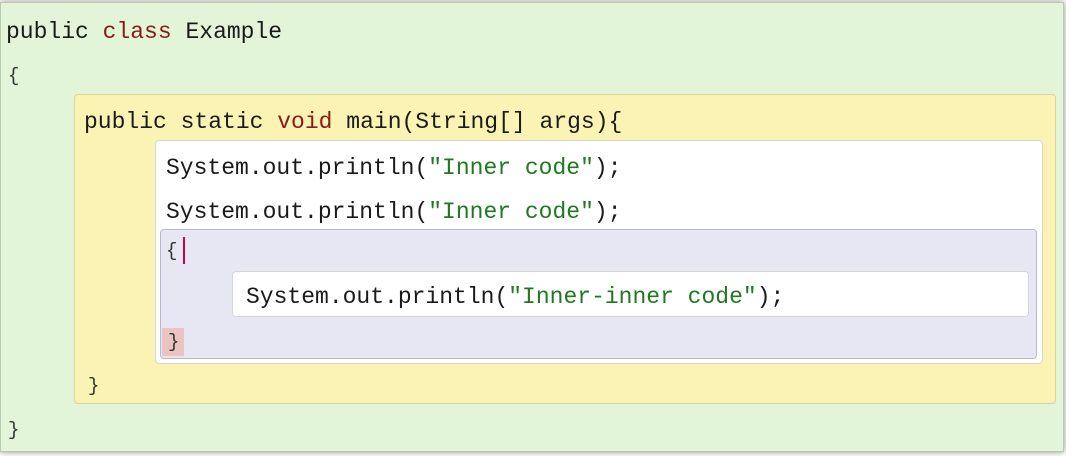  I want to click on code-line-class-declaration: public class Example, so click(144, 32).